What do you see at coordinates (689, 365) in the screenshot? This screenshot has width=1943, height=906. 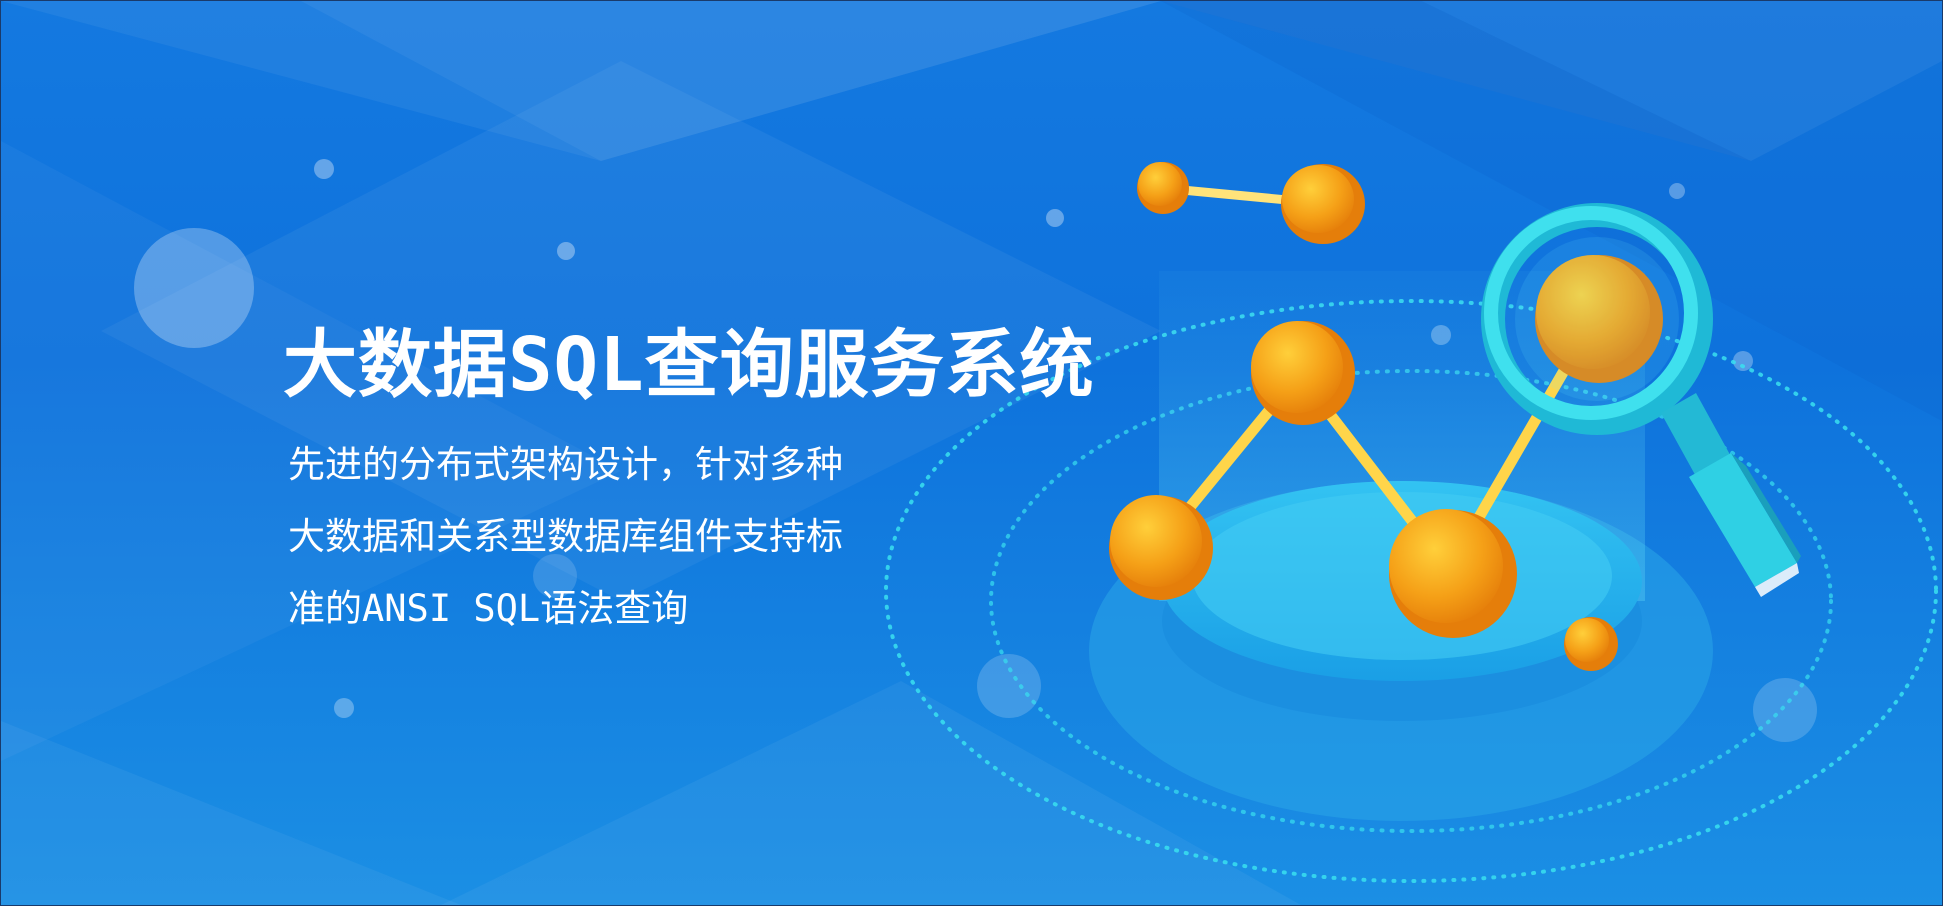 I see `page-title: 大数据SQL查询服务系统` at bounding box center [689, 365].